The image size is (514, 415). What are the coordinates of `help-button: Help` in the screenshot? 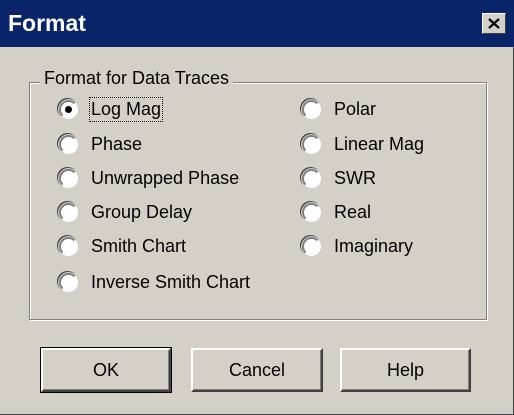 It's located at (405, 370).